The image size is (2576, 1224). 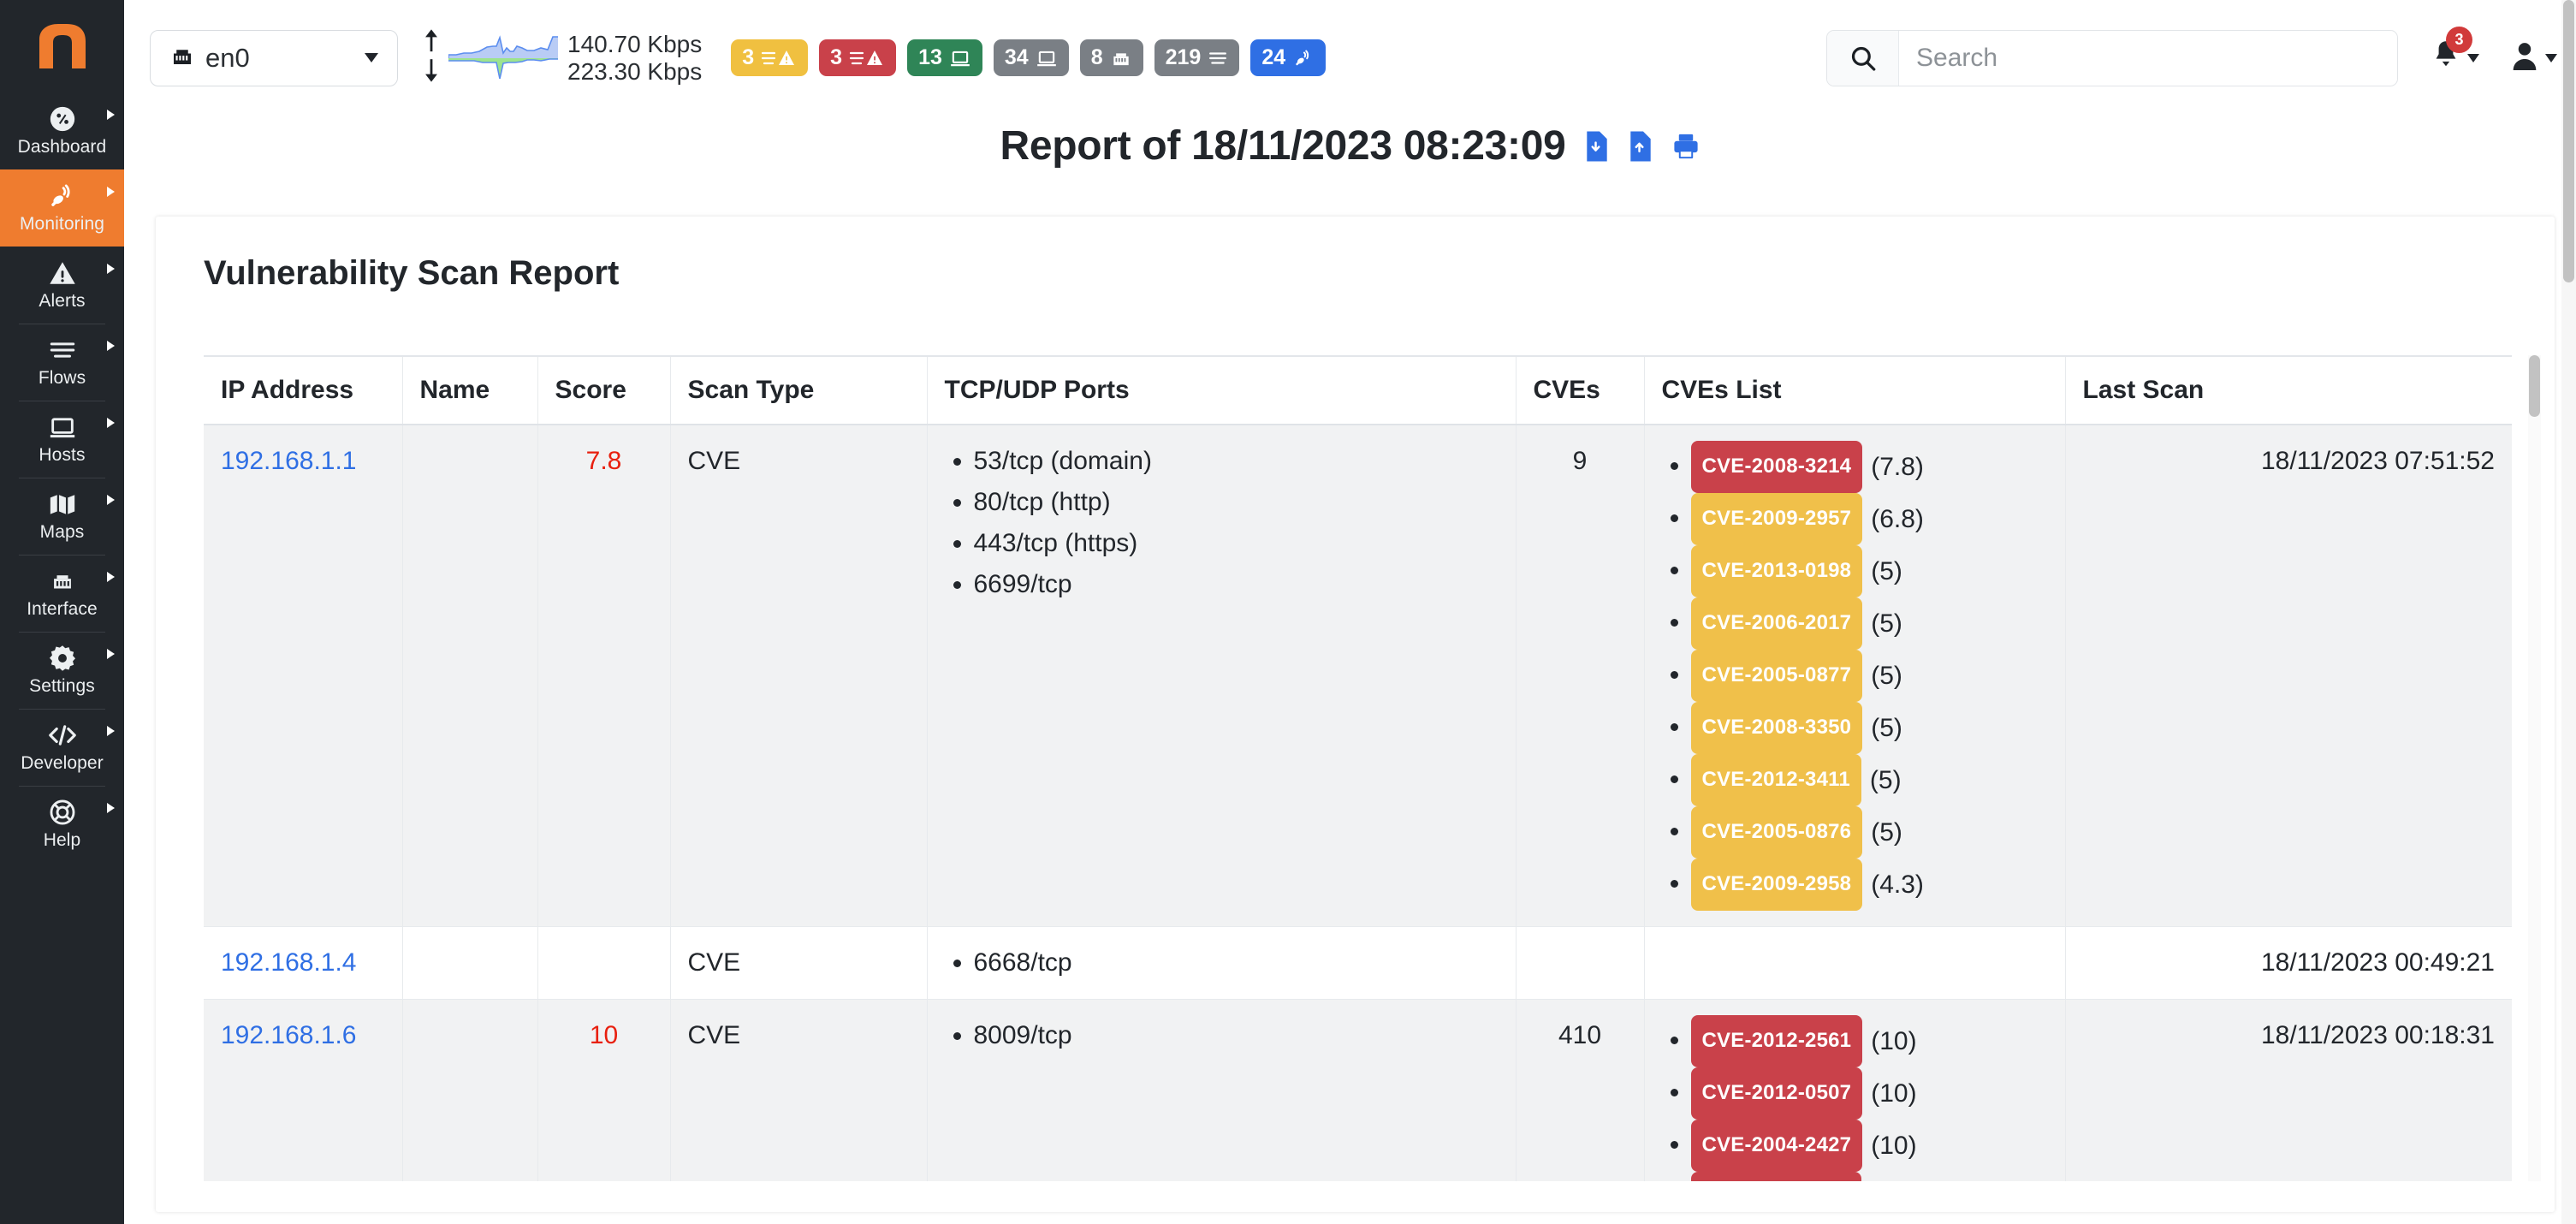 I want to click on download-rate: 140.70 Kbps, so click(x=635, y=44).